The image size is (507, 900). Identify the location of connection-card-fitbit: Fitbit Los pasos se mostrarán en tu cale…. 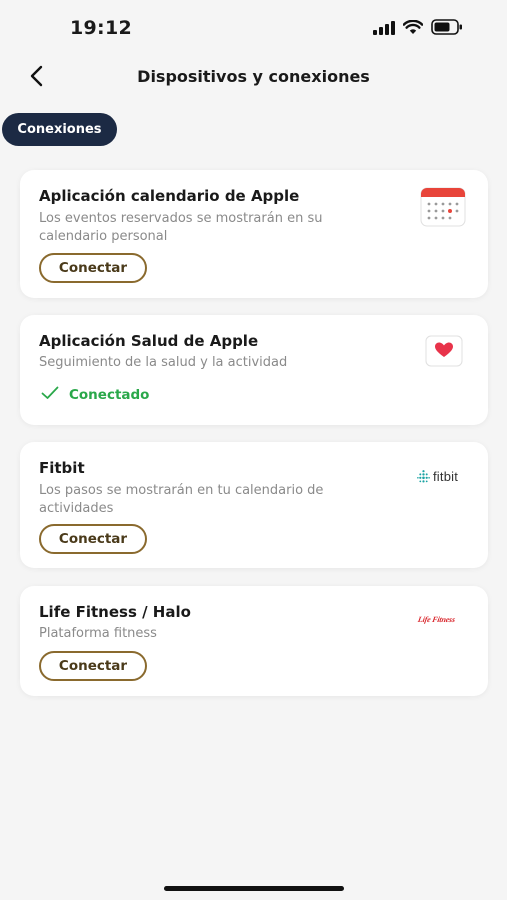
(254, 505).